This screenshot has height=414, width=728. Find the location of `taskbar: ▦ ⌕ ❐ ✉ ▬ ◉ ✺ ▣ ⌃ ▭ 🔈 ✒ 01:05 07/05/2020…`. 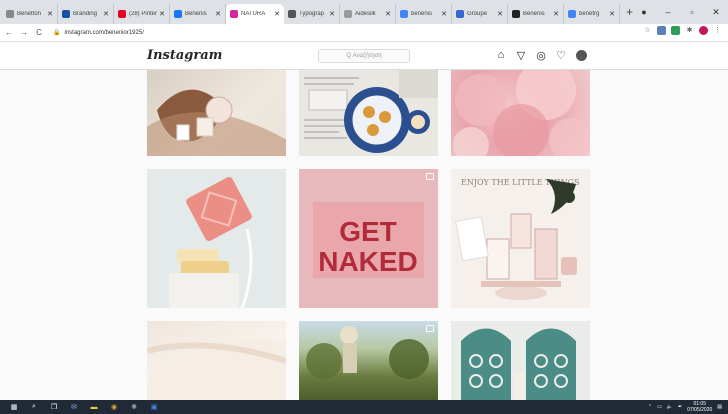

taskbar: ▦ ⌕ ❐ ✉ ▬ ◉ ✺ ▣ ⌃ ▭ 🔈 ✒ 01:05 07/05/2020… is located at coordinates (364, 407).